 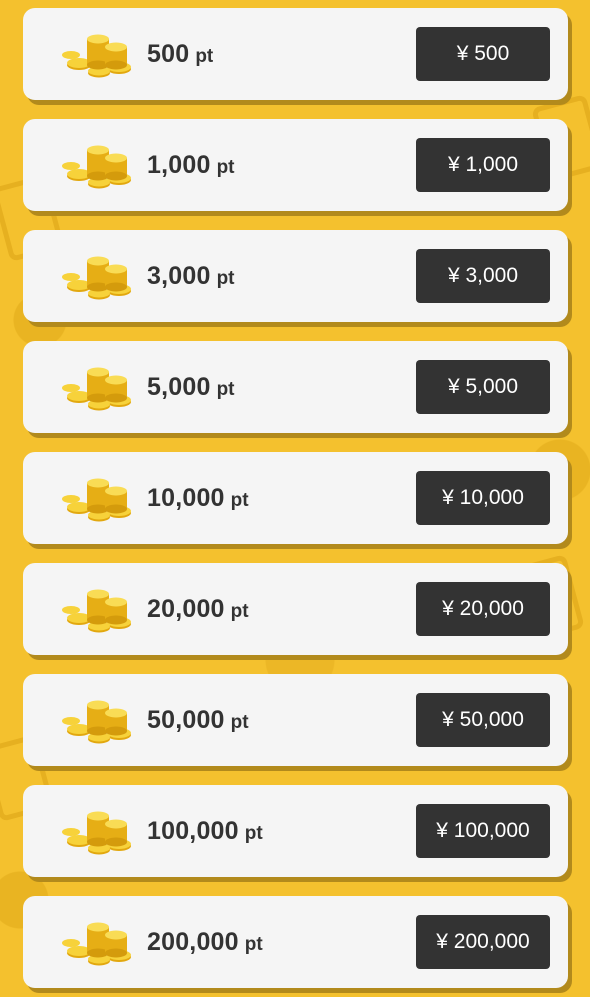 I want to click on price-button: ¥ 5,000, so click(x=483, y=387).